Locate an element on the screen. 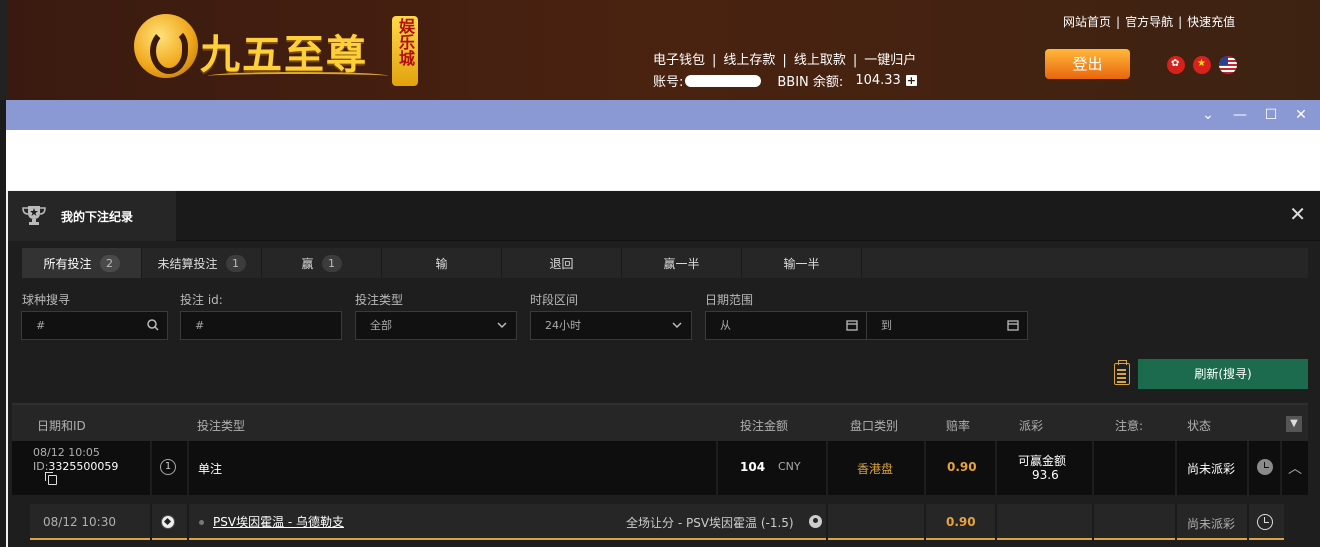  panel-title-tab: 我的下注纪录 is located at coordinates (92, 216).